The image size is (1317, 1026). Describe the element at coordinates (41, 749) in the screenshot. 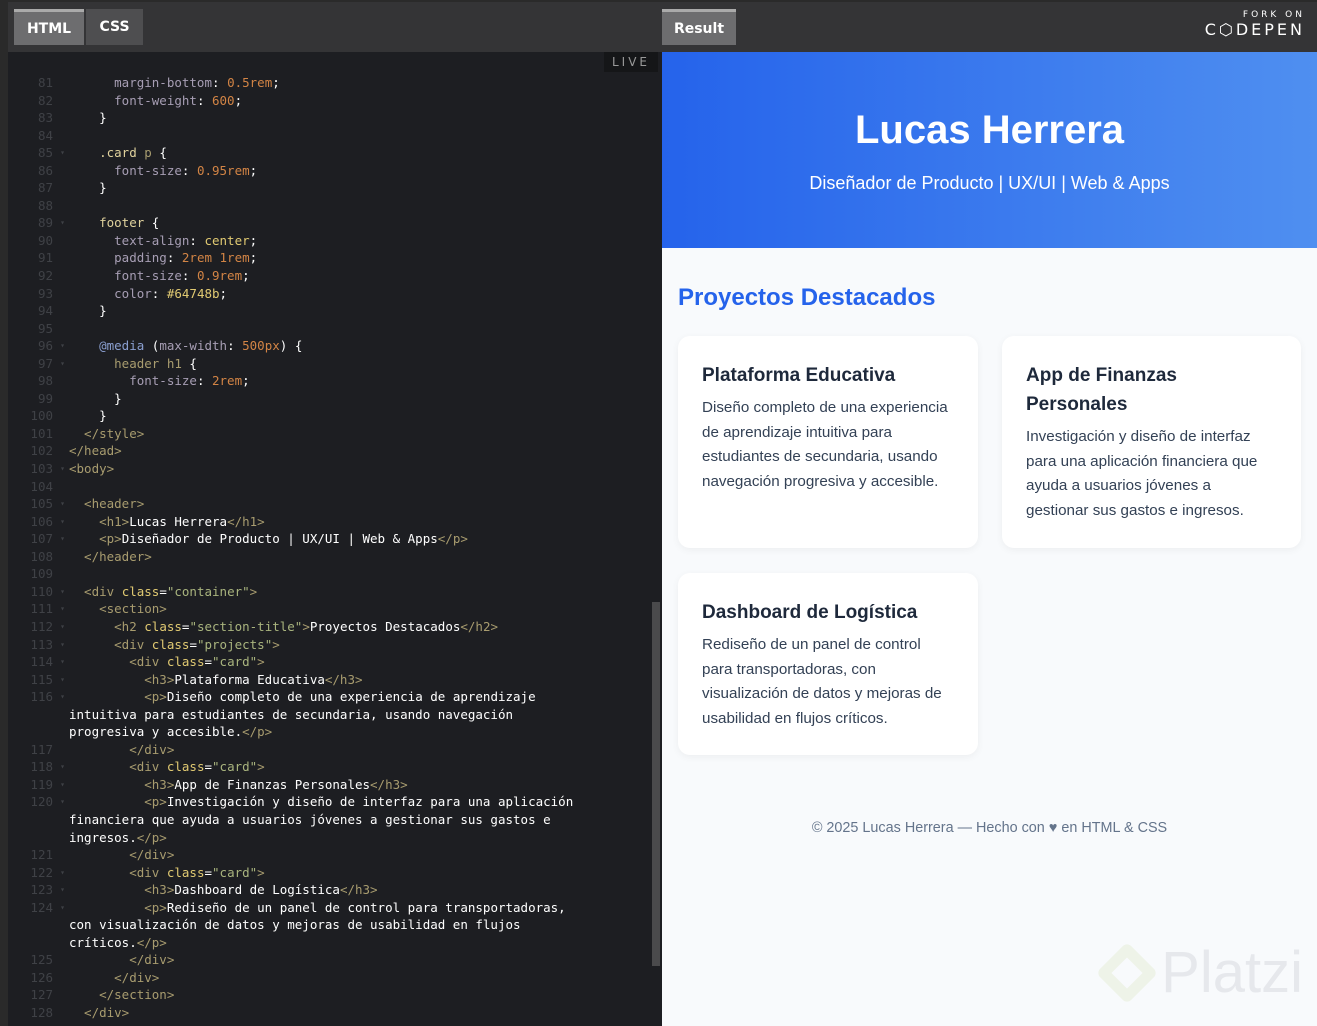

I see `line-number: 117` at that location.